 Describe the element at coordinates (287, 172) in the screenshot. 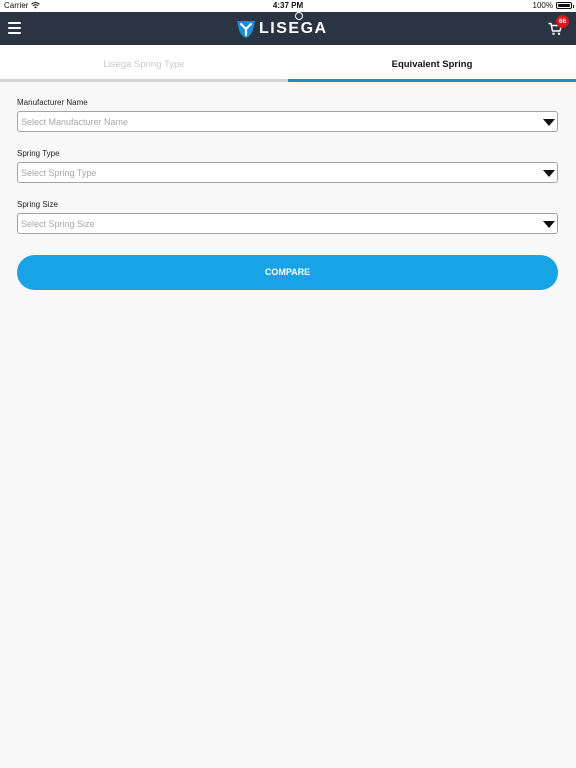

I see `spring-type-select: Select Spring Type` at that location.